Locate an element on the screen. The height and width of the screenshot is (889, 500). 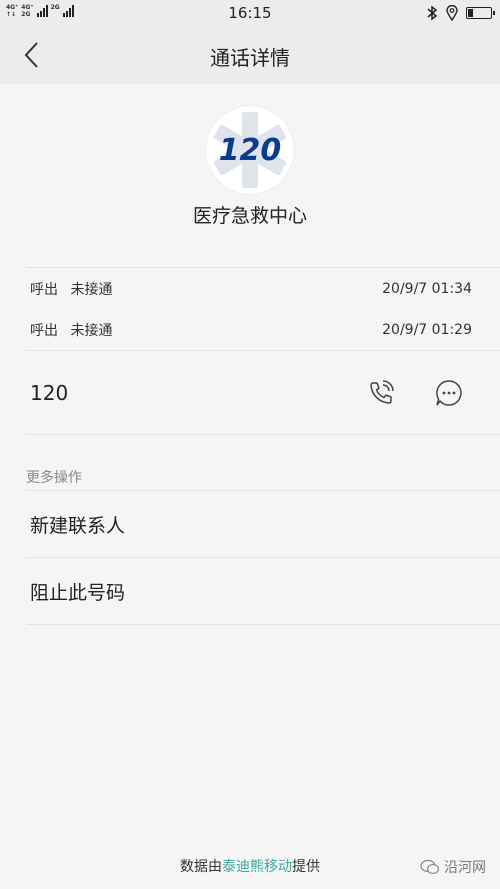
watermark: 沿河网 is located at coordinates (453, 867).